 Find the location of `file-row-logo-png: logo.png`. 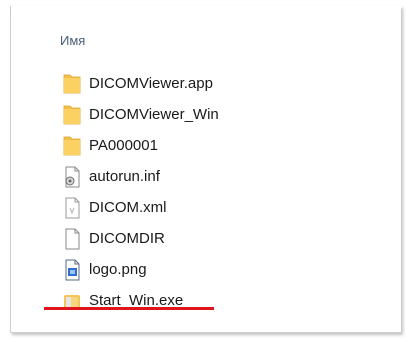

file-row-logo-png: logo.png is located at coordinates (140, 269).